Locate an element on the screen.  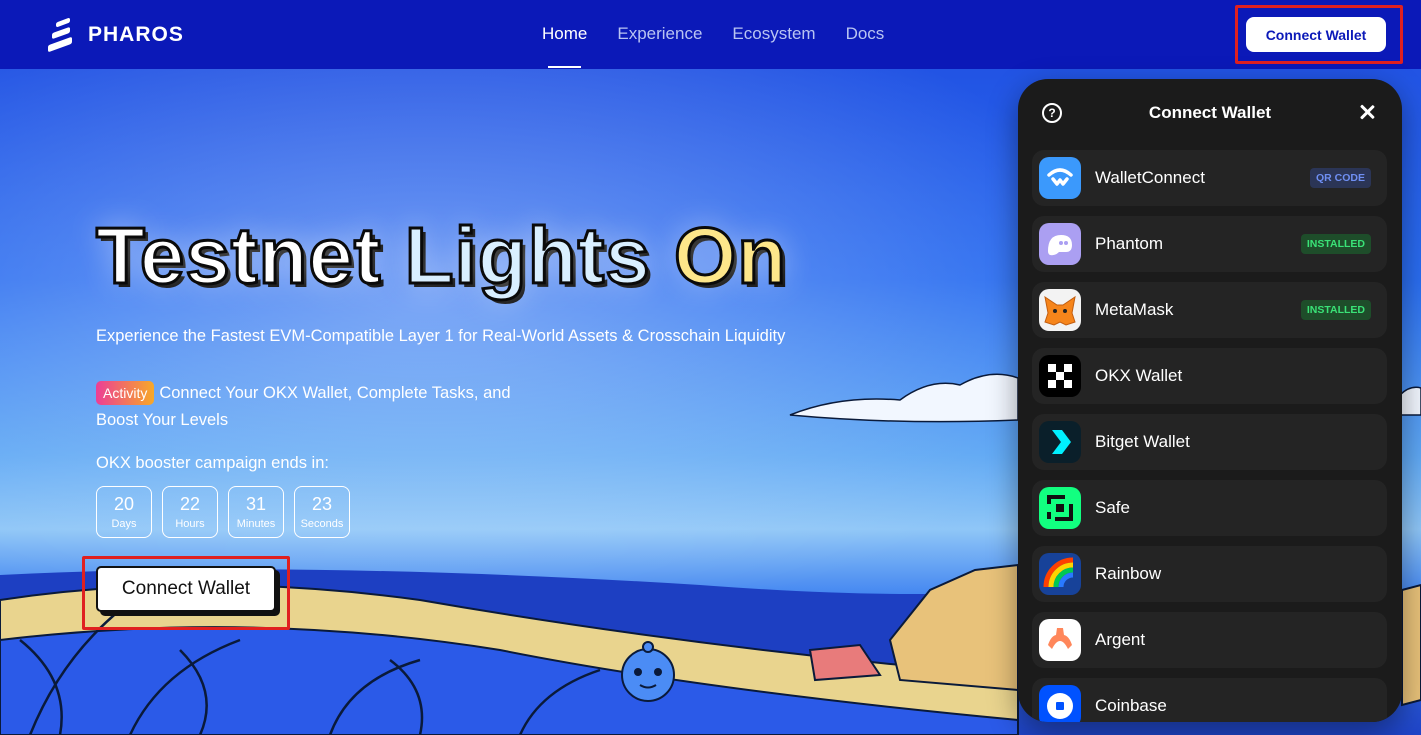
wallet-name: Bitget Wallet is located at coordinates (1142, 441).